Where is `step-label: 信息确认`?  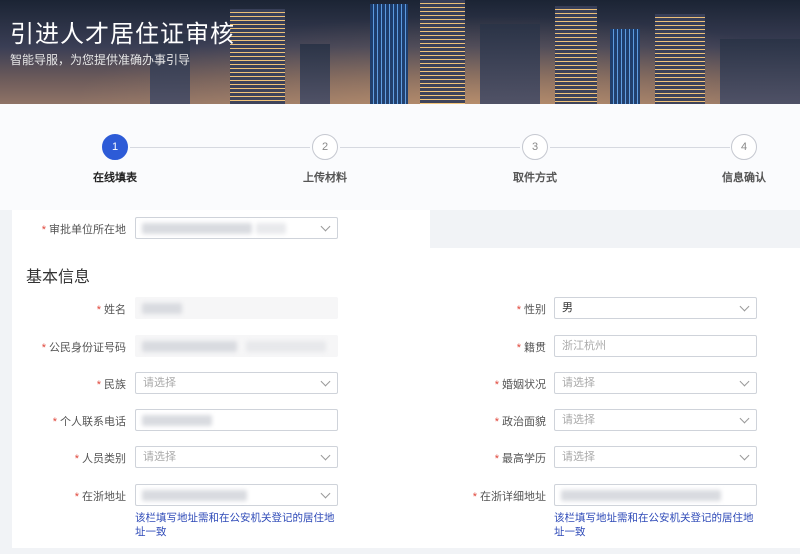 step-label: 信息确认 is located at coordinates (744, 178).